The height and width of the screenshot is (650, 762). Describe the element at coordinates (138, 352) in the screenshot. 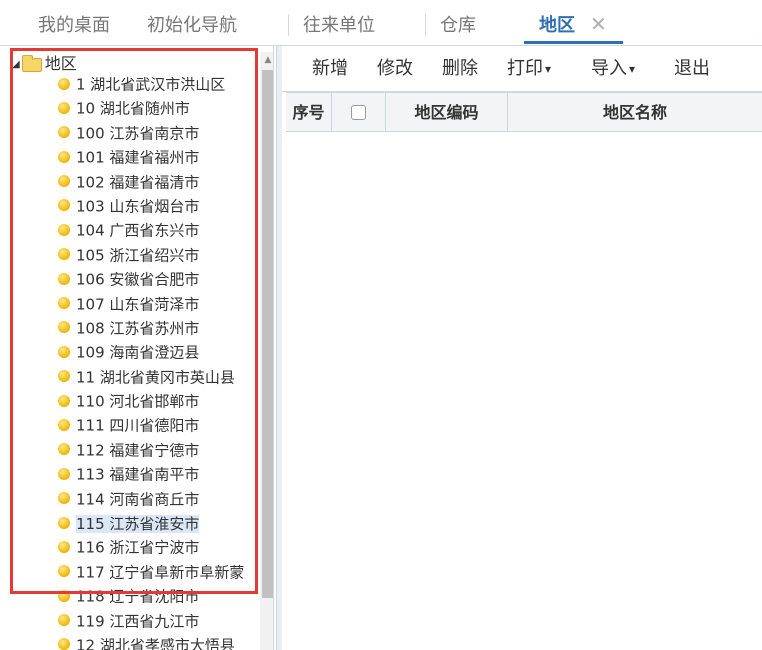

I see `tree-item-label: 109 海南省澄迈县` at that location.